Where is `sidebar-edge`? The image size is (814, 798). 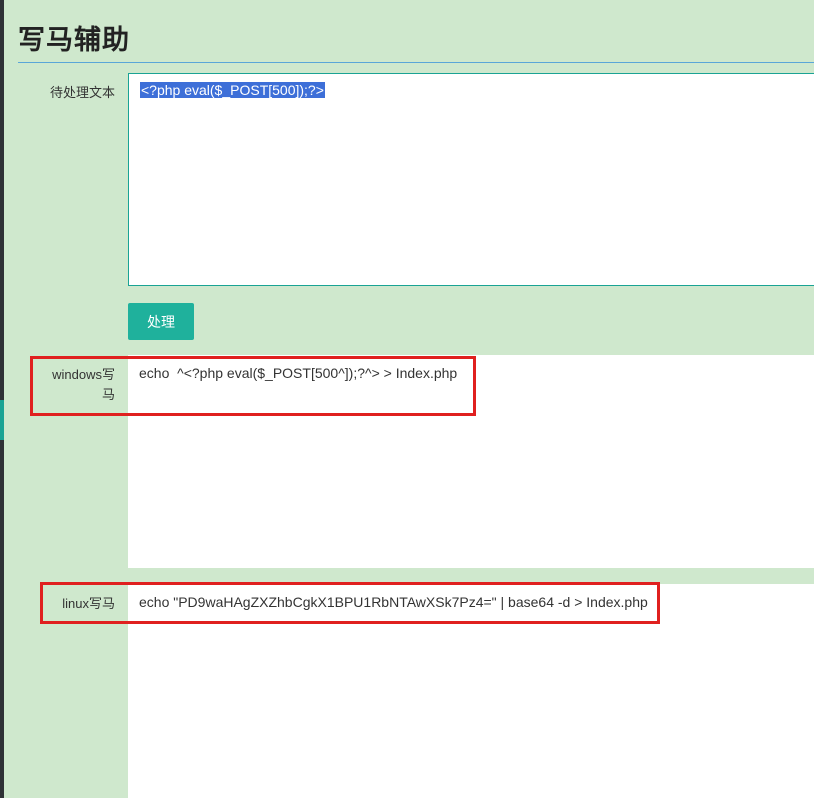
sidebar-edge is located at coordinates (2, 399).